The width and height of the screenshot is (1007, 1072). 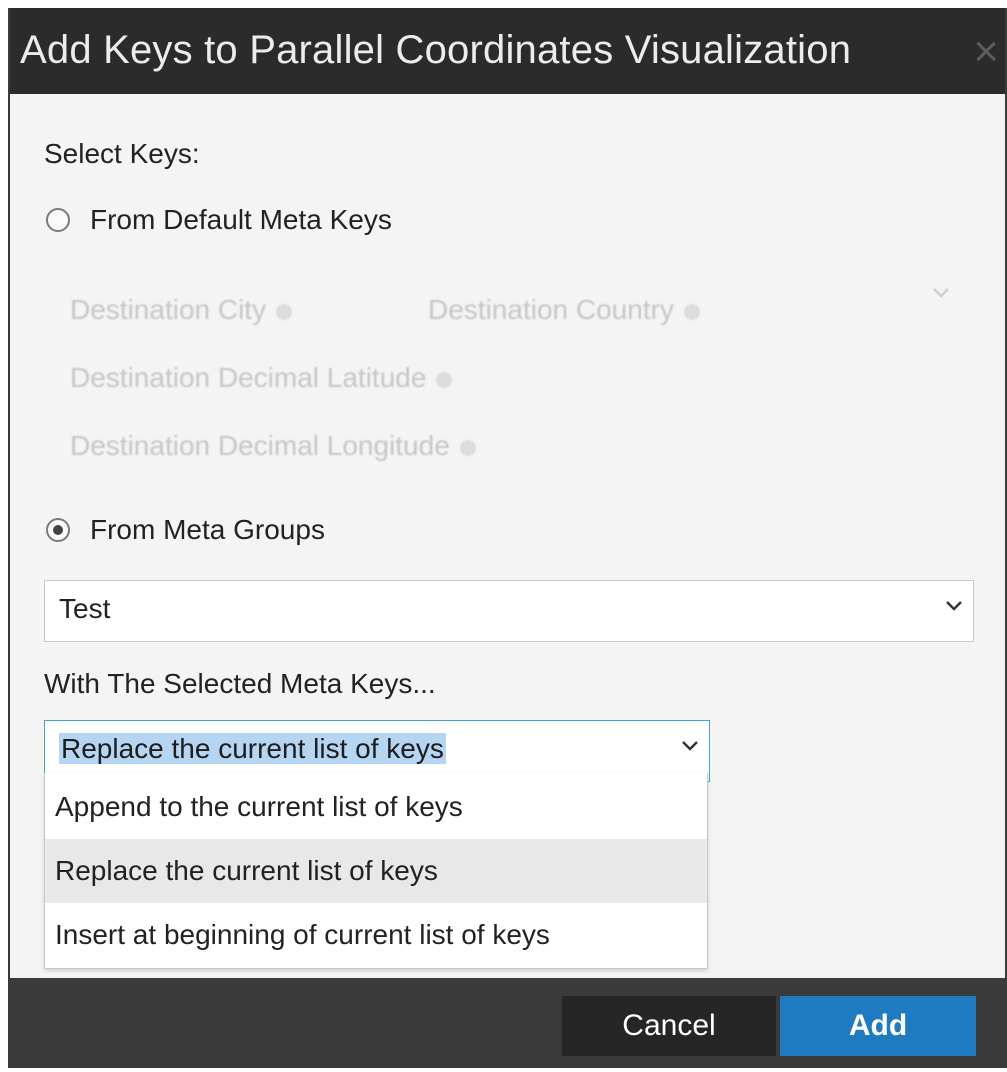 What do you see at coordinates (58, 530) in the screenshot?
I see `meta-groups-radio` at bounding box center [58, 530].